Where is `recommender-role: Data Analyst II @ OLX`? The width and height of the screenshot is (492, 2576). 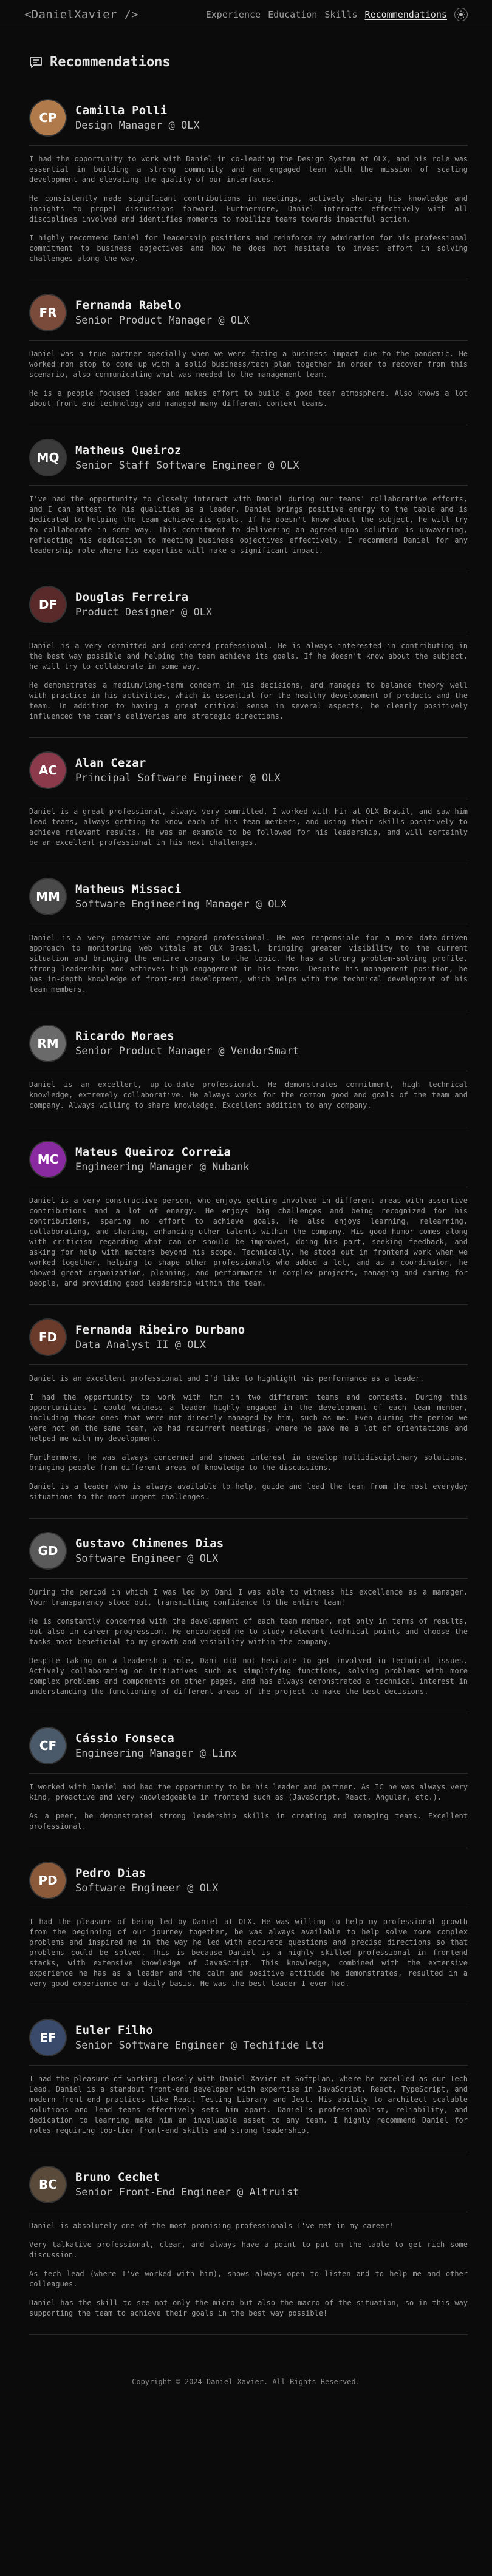 recommender-role: Data Analyst II @ OLX is located at coordinates (140, 1345).